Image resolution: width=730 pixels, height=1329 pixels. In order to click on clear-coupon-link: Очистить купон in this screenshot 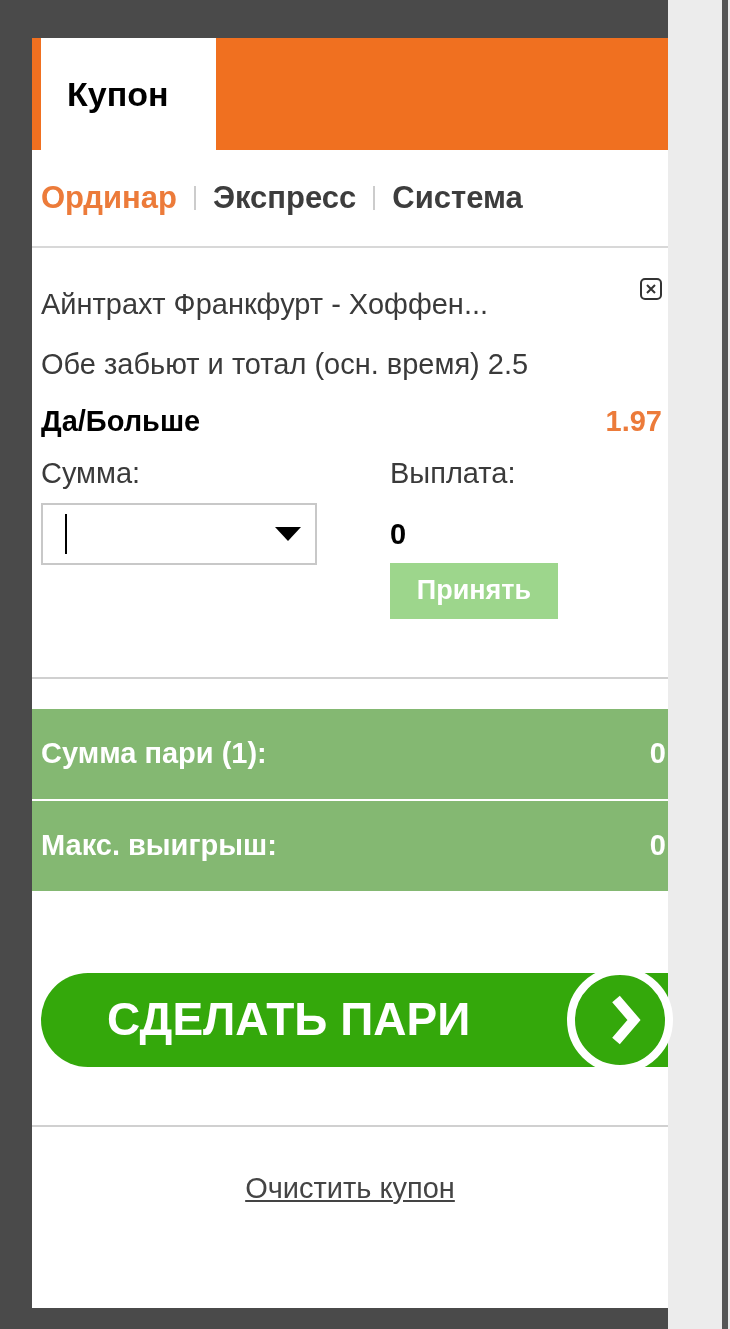, I will do `click(350, 1188)`.